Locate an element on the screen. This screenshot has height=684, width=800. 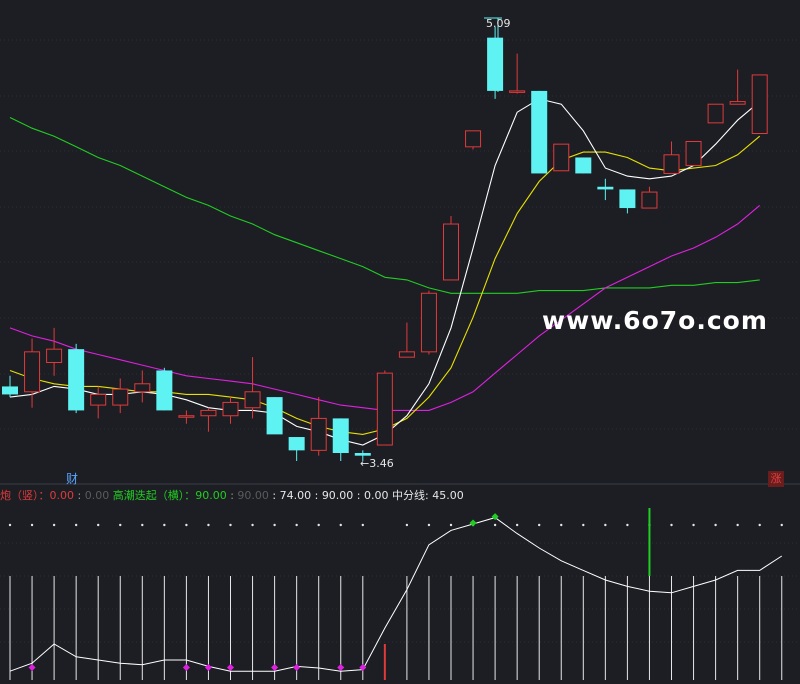
legend-item1-value: 0.00 is located at coordinates (62, 495).